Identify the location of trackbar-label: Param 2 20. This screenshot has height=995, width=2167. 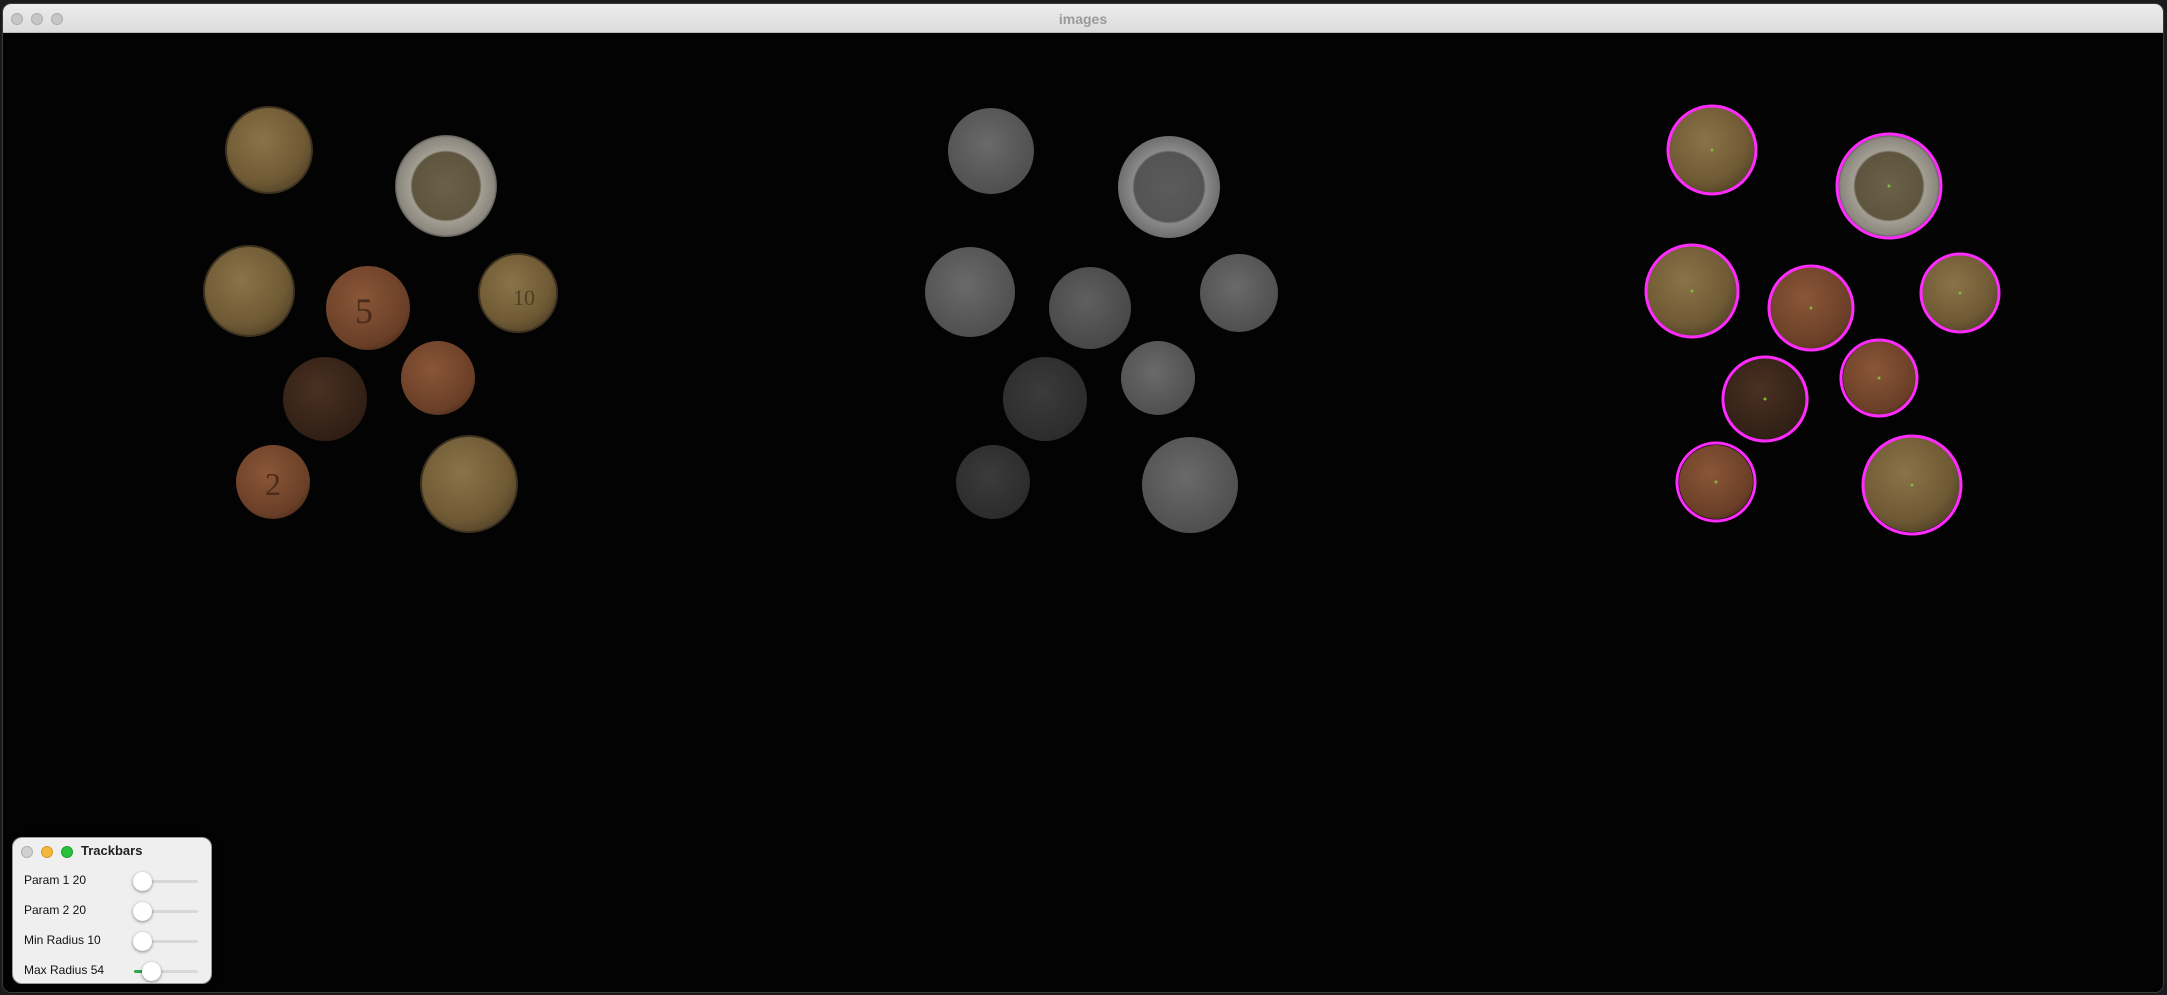
(55, 910).